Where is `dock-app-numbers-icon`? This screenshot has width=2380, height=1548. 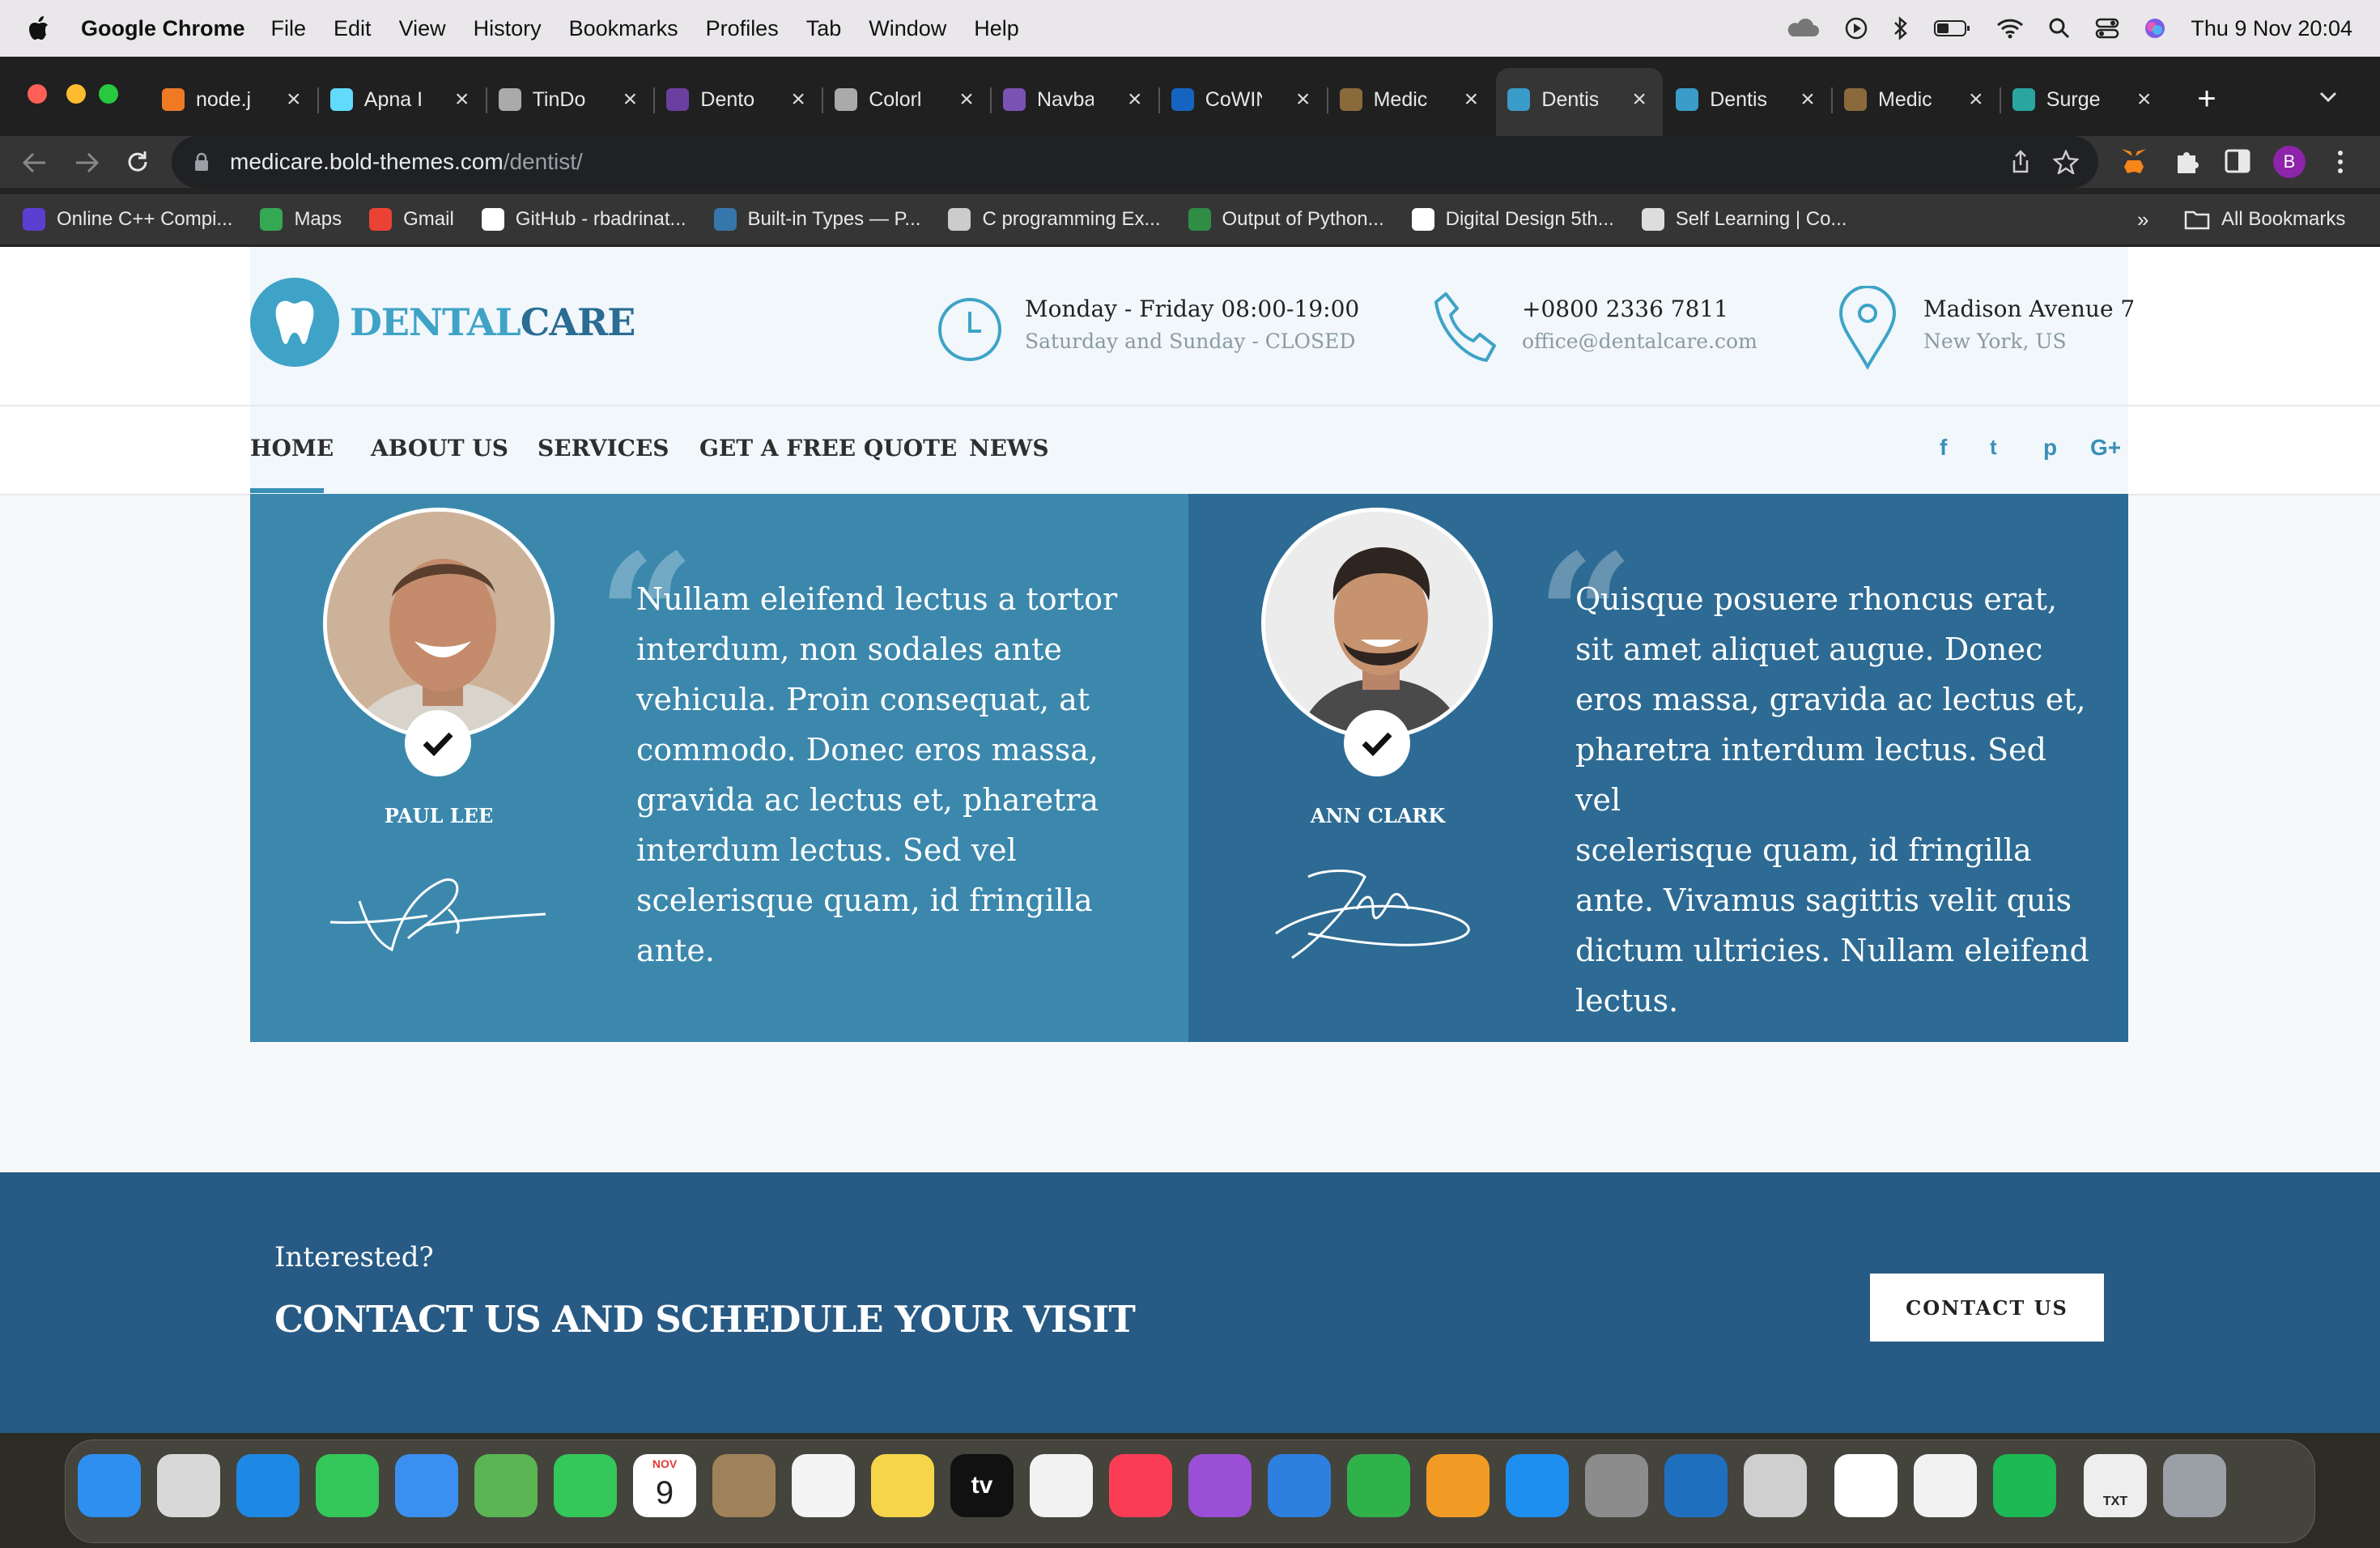
dock-app-numbers-icon is located at coordinates (1379, 1485).